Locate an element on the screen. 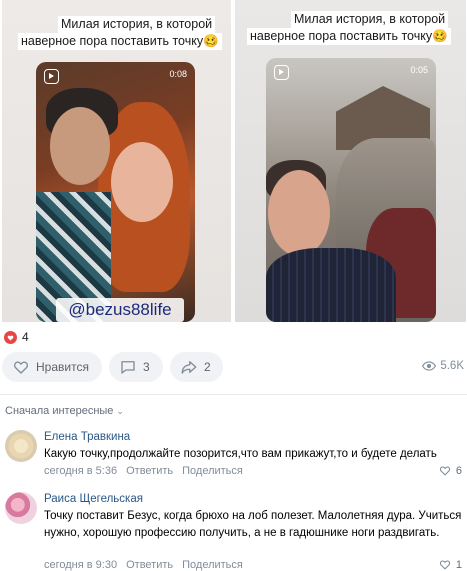 The height and width of the screenshot is (571, 467). heart-icon is located at coordinates (10, 337).